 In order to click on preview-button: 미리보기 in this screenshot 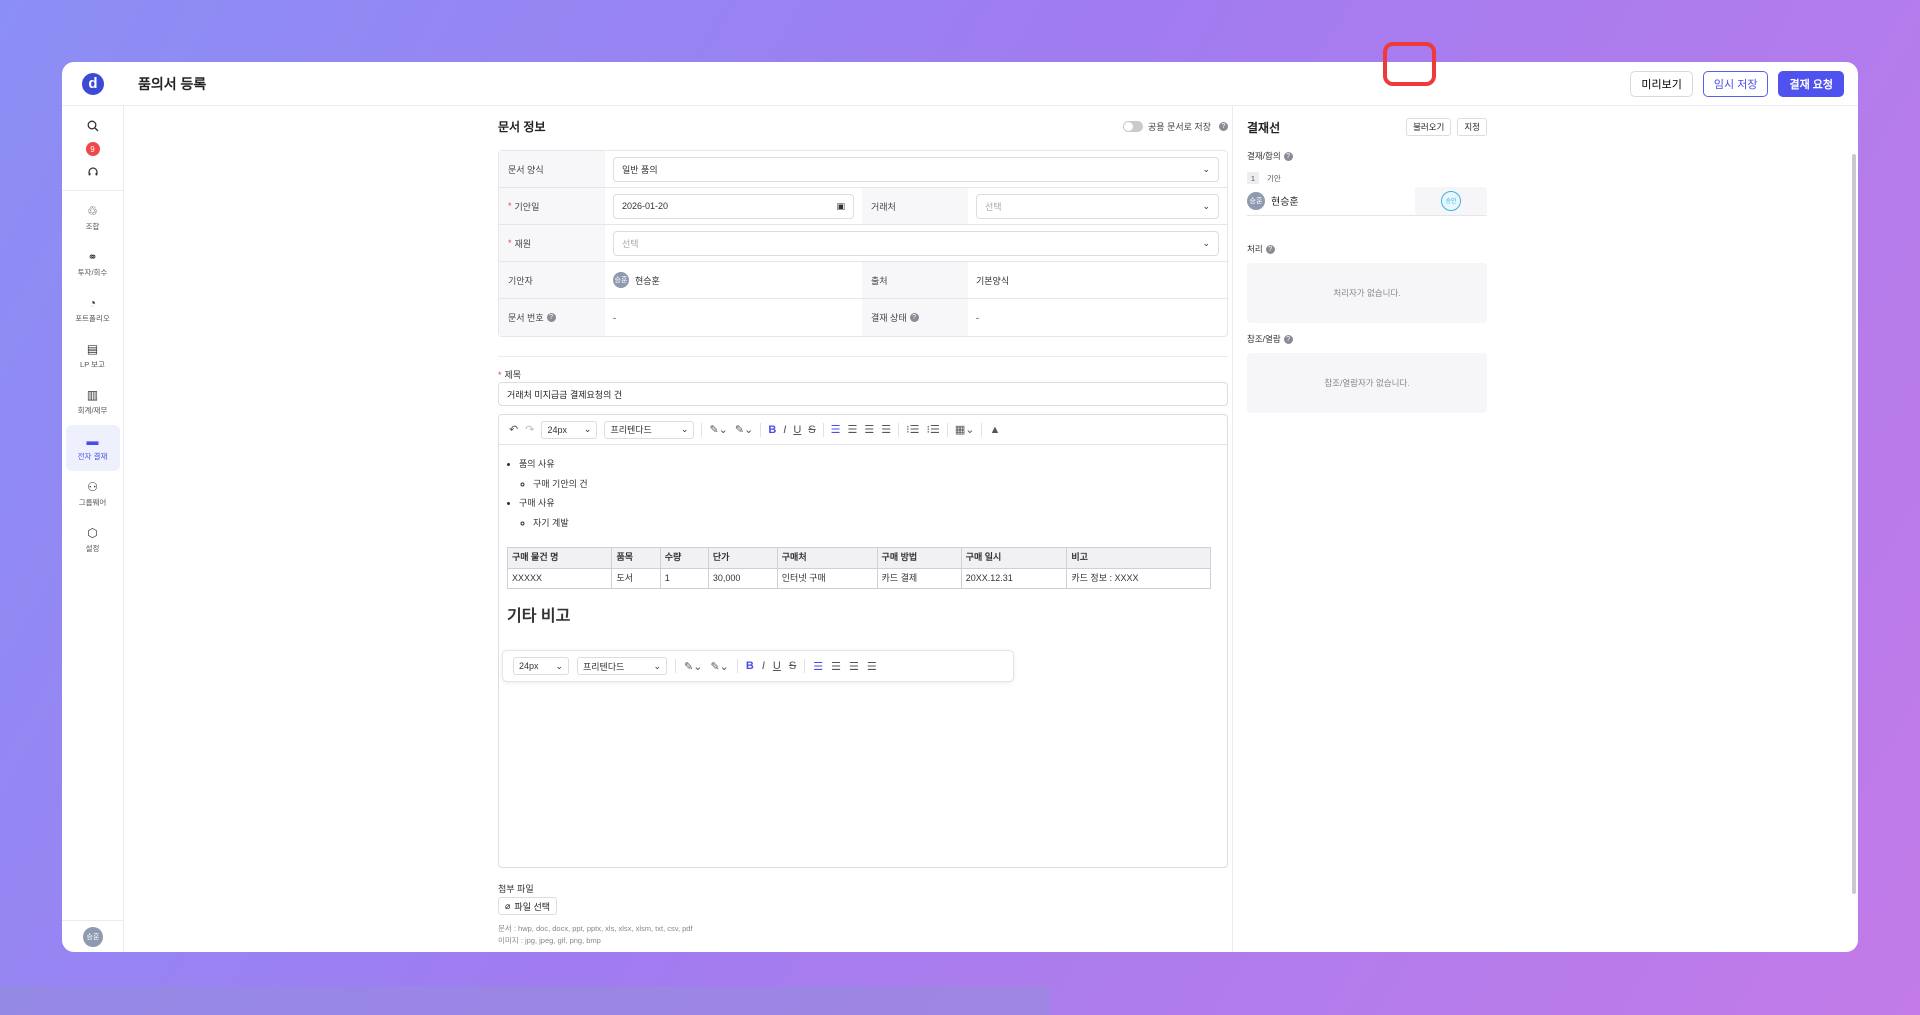, I will do `click(1661, 84)`.